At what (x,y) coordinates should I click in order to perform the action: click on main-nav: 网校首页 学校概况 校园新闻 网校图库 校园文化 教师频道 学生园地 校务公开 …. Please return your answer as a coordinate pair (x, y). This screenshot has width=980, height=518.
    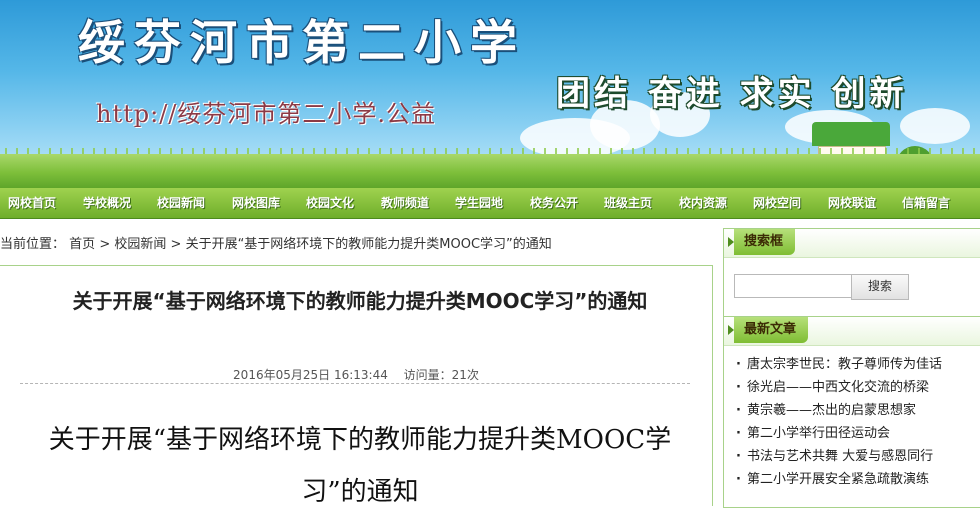
    Looking at the image, I should click on (490, 203).